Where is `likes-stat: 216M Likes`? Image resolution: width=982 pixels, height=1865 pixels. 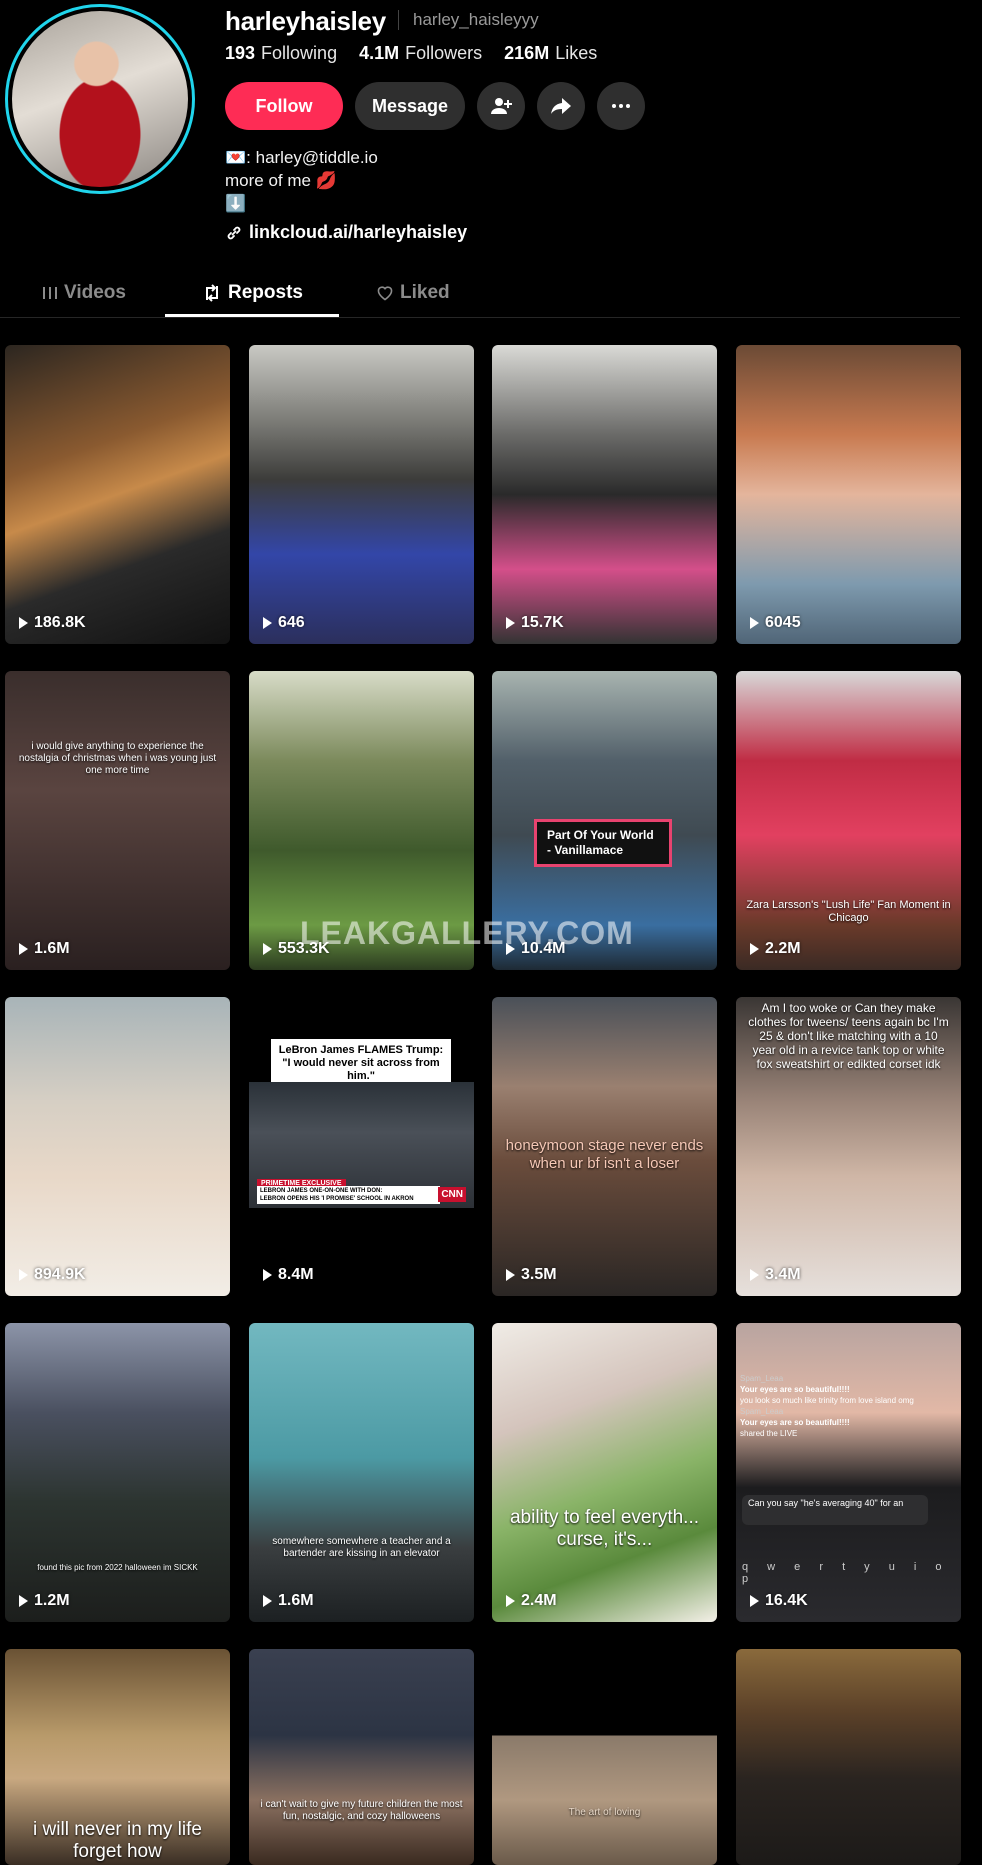
likes-stat: 216M Likes is located at coordinates (550, 53).